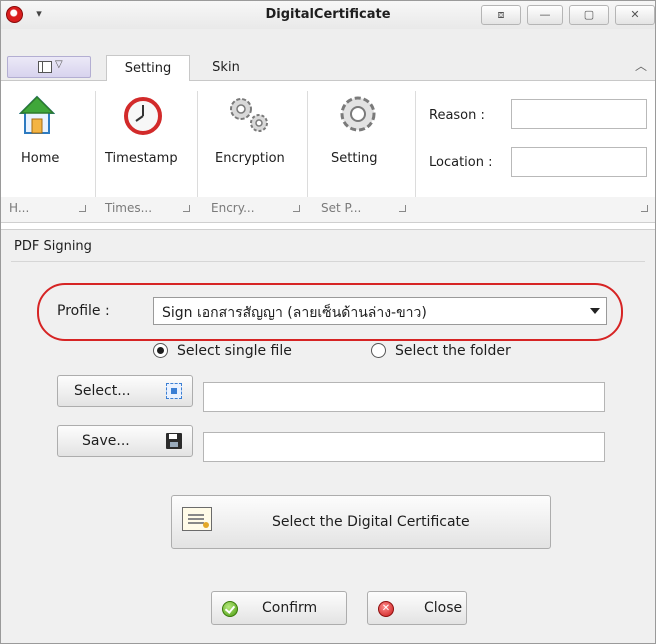 The image size is (656, 644). What do you see at coordinates (404, 397) in the screenshot?
I see `select-path-field` at bounding box center [404, 397].